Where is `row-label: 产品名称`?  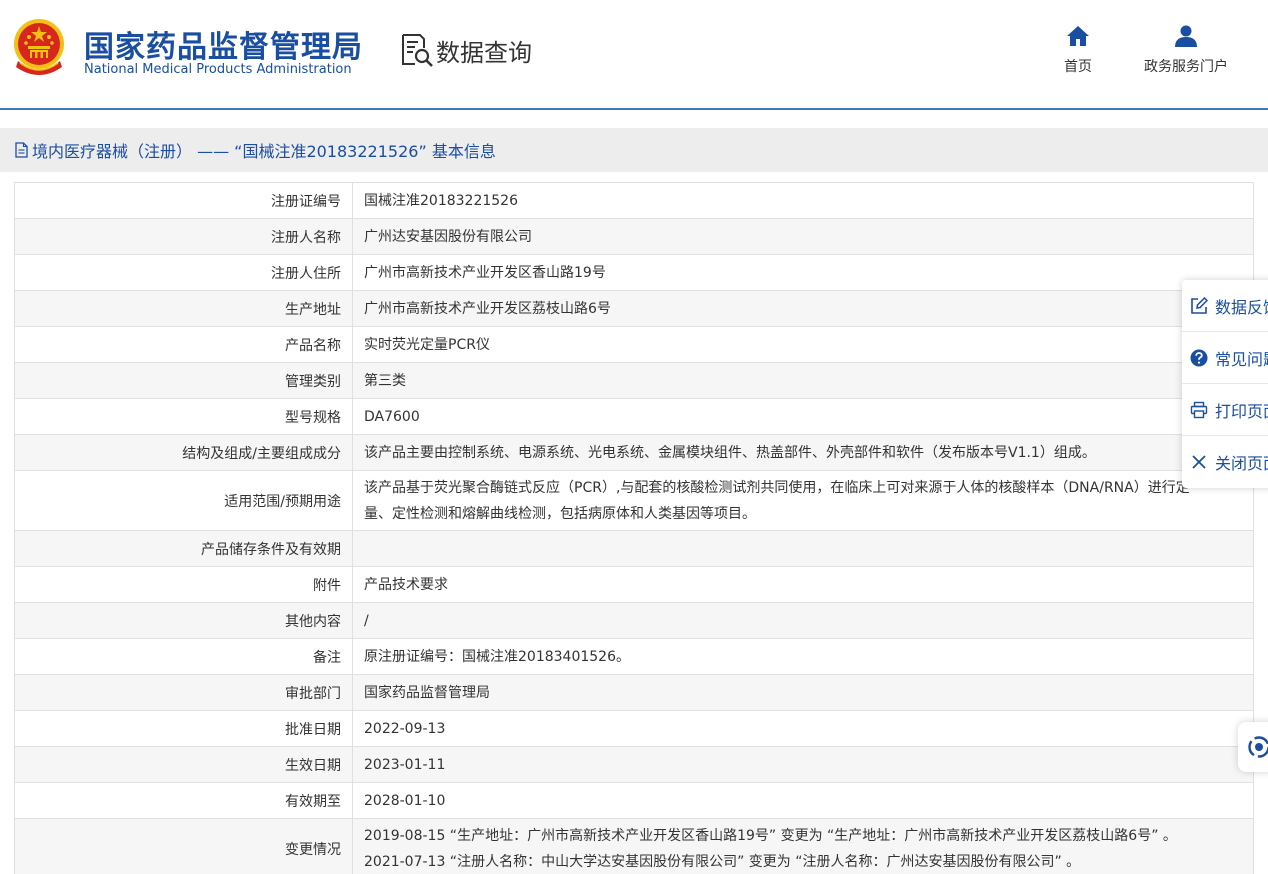 row-label: 产品名称 is located at coordinates (183, 344).